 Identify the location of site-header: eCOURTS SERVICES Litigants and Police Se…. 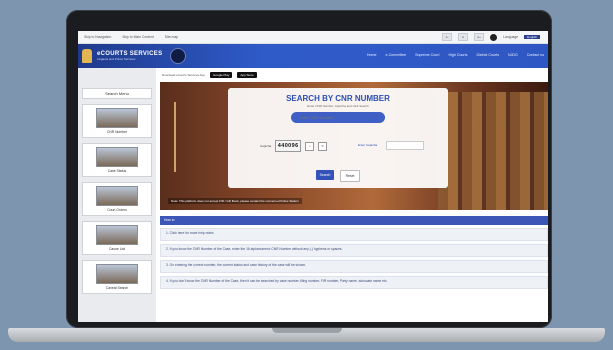
(313, 56).